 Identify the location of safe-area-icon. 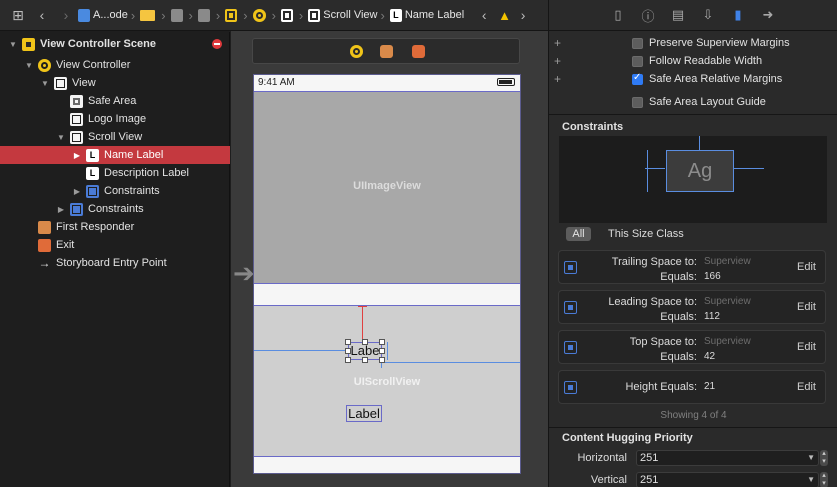
(76, 101).